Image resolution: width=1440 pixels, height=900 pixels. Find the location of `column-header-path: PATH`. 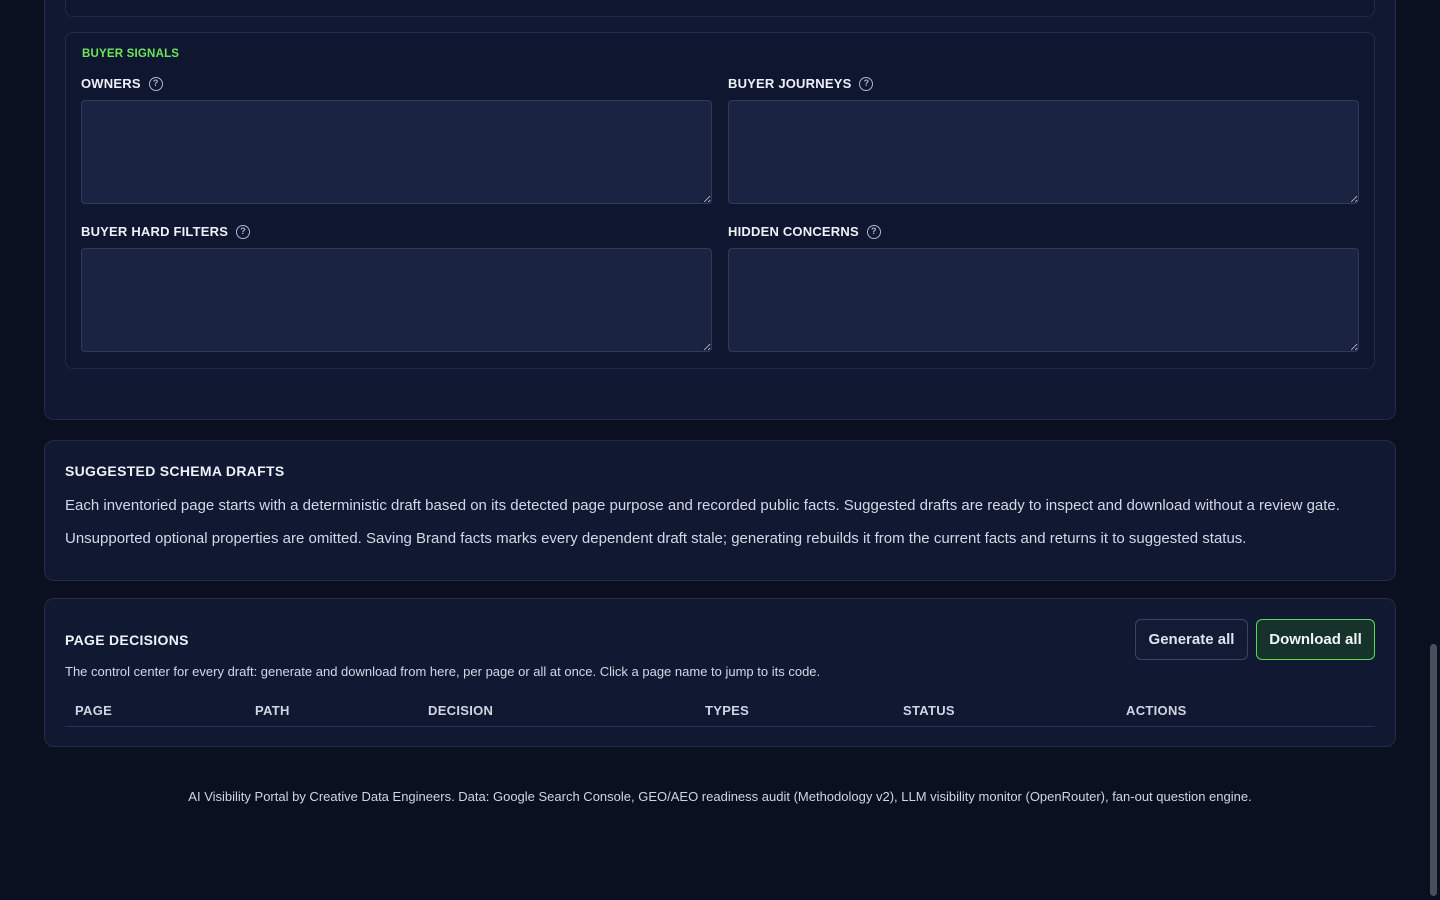

column-header-path: PATH is located at coordinates (272, 710).